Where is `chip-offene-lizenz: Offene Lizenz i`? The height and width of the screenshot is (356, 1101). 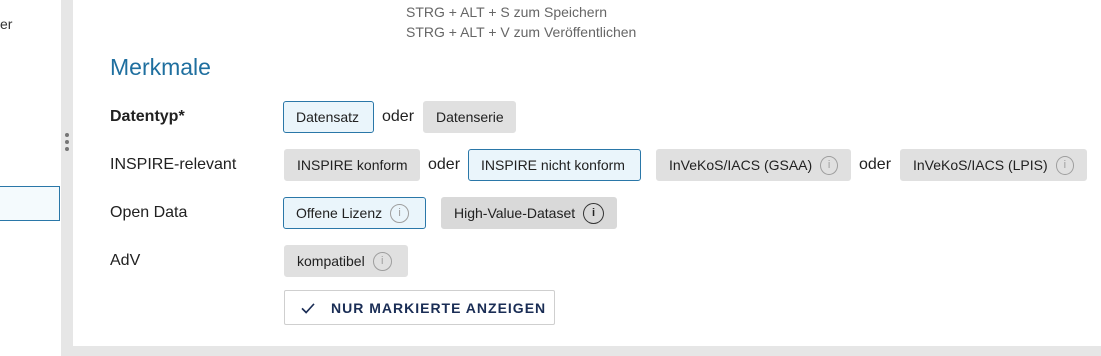
chip-offene-lizenz: Offene Lizenz i is located at coordinates (354, 213).